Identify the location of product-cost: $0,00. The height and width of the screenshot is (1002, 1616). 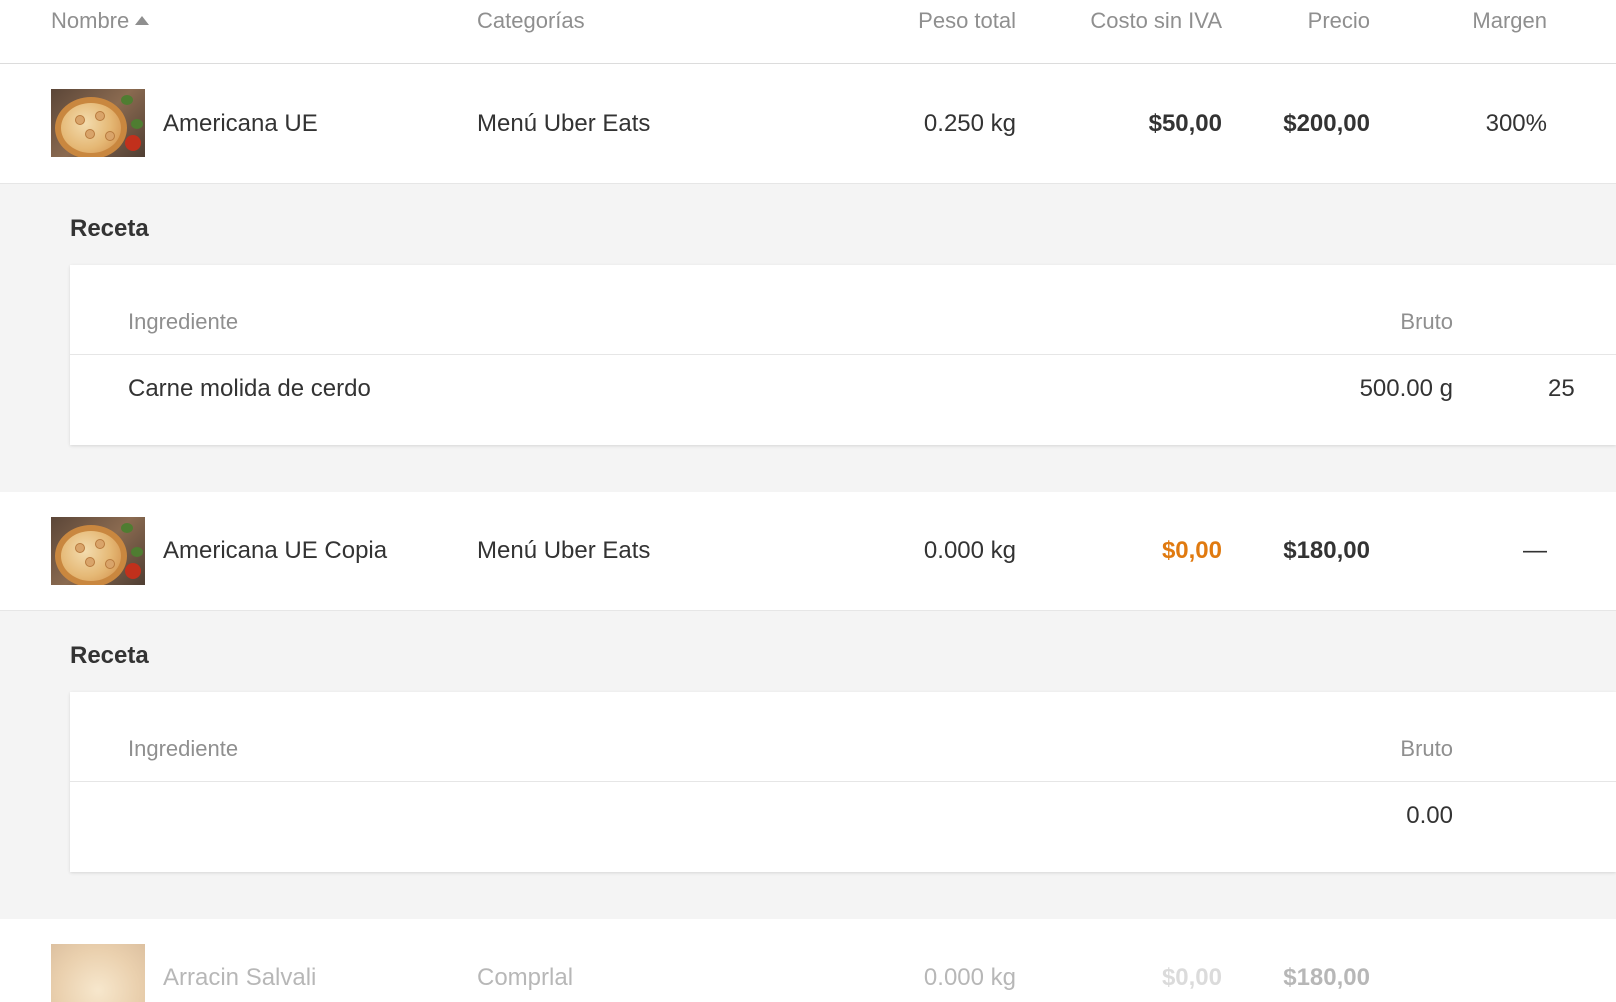
(1191, 977).